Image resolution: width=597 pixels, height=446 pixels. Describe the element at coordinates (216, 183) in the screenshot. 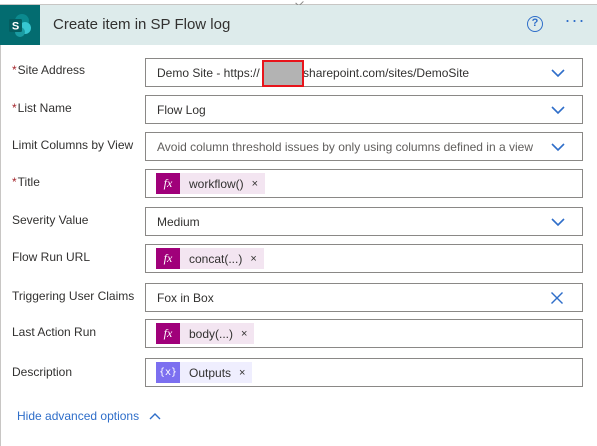

I see `token-label: workflow()` at that location.